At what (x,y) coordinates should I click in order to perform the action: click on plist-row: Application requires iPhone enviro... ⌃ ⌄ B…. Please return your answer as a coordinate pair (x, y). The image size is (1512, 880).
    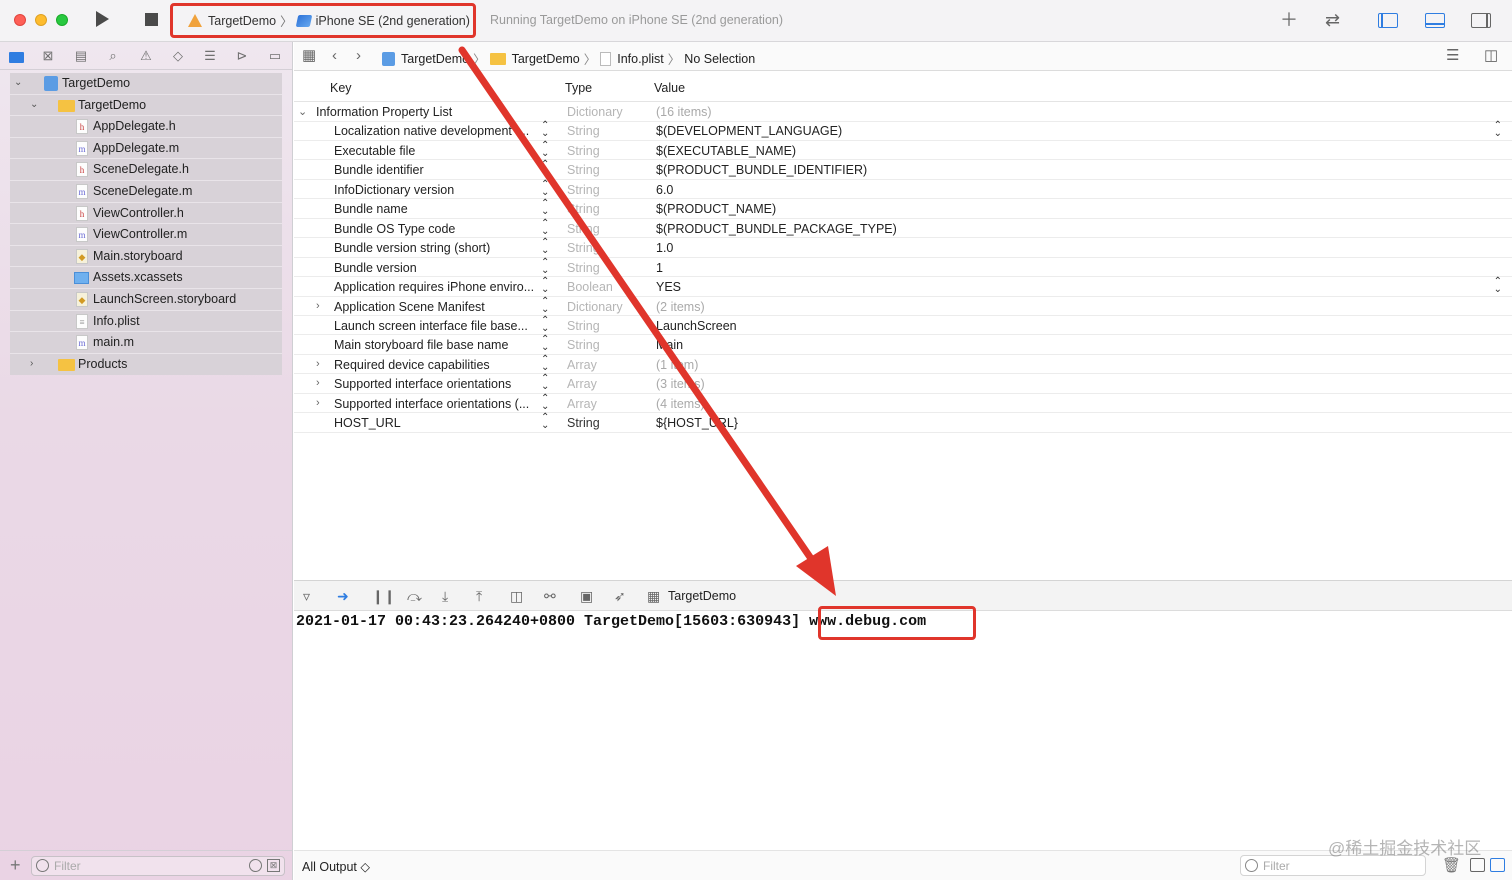
    Looking at the image, I should click on (903, 287).